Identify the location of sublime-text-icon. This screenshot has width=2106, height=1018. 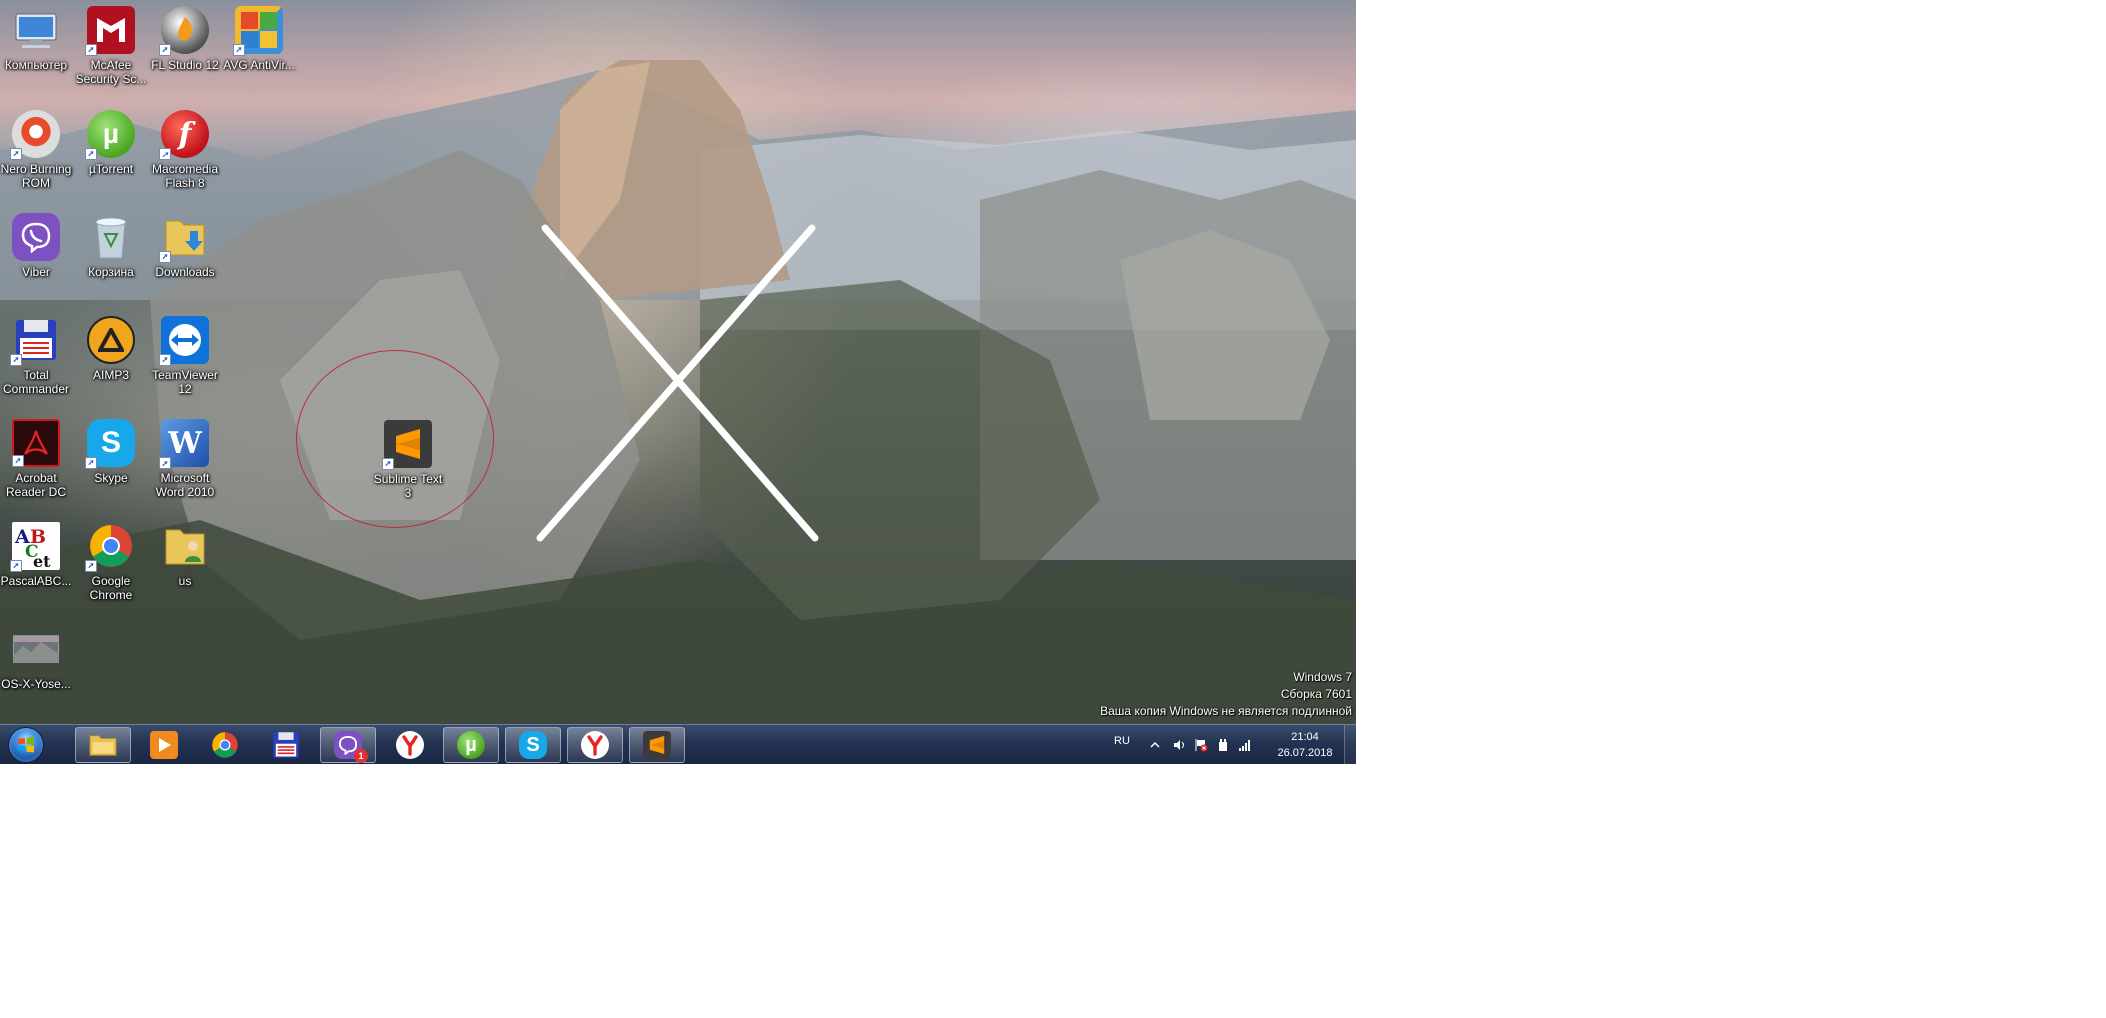
(657, 745).